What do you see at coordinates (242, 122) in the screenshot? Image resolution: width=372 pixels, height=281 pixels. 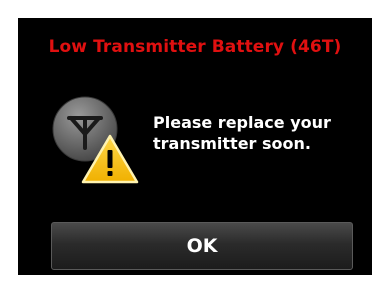 I see `alert-message-line-1: Please replace your` at bounding box center [242, 122].